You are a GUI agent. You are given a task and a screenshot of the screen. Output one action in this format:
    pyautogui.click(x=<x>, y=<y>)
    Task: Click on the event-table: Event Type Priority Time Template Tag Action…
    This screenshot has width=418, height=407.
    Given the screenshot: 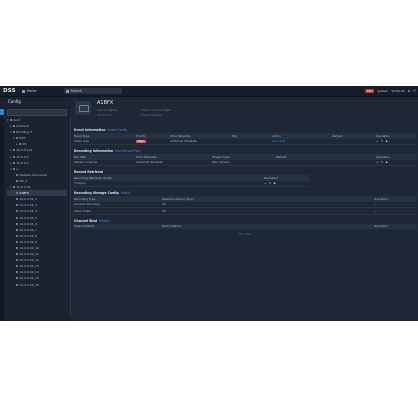 What is the action you would take?
    pyautogui.click(x=244, y=139)
    